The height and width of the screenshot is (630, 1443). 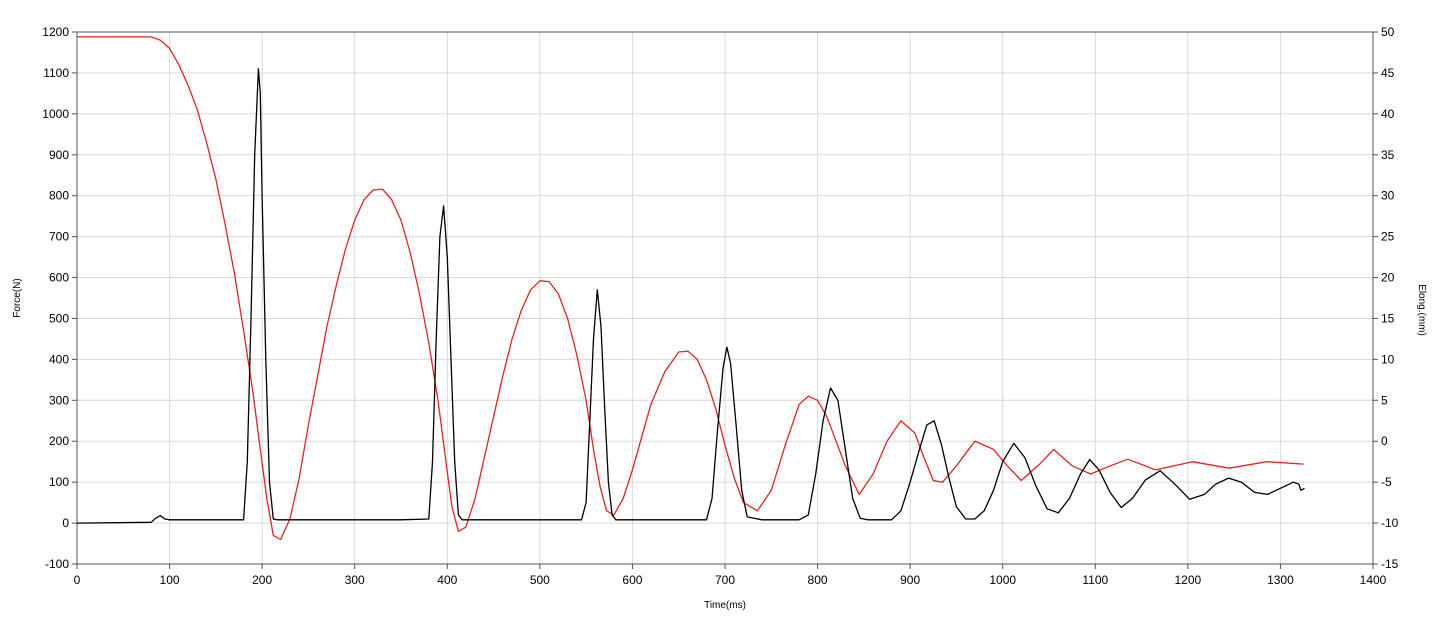 What do you see at coordinates (59, 359) in the screenshot?
I see `y-tick-label: 400` at bounding box center [59, 359].